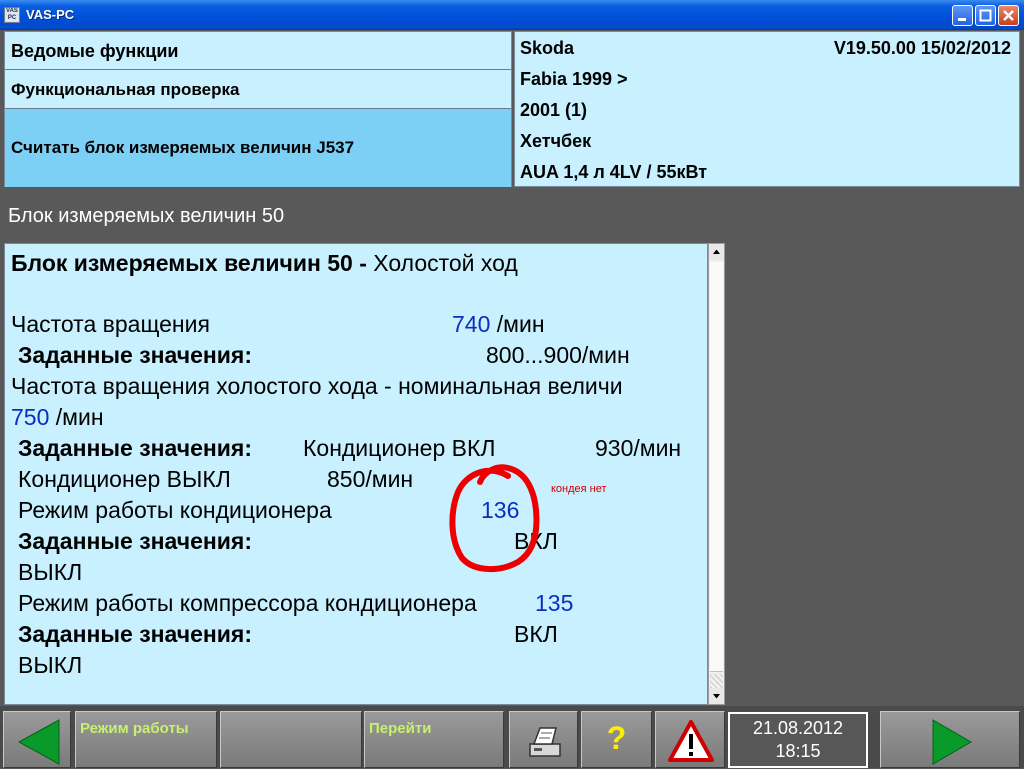 The height and width of the screenshot is (769, 1024). Describe the element at coordinates (146, 739) in the screenshot. I see `operating-mode-button: Режим работы` at that location.